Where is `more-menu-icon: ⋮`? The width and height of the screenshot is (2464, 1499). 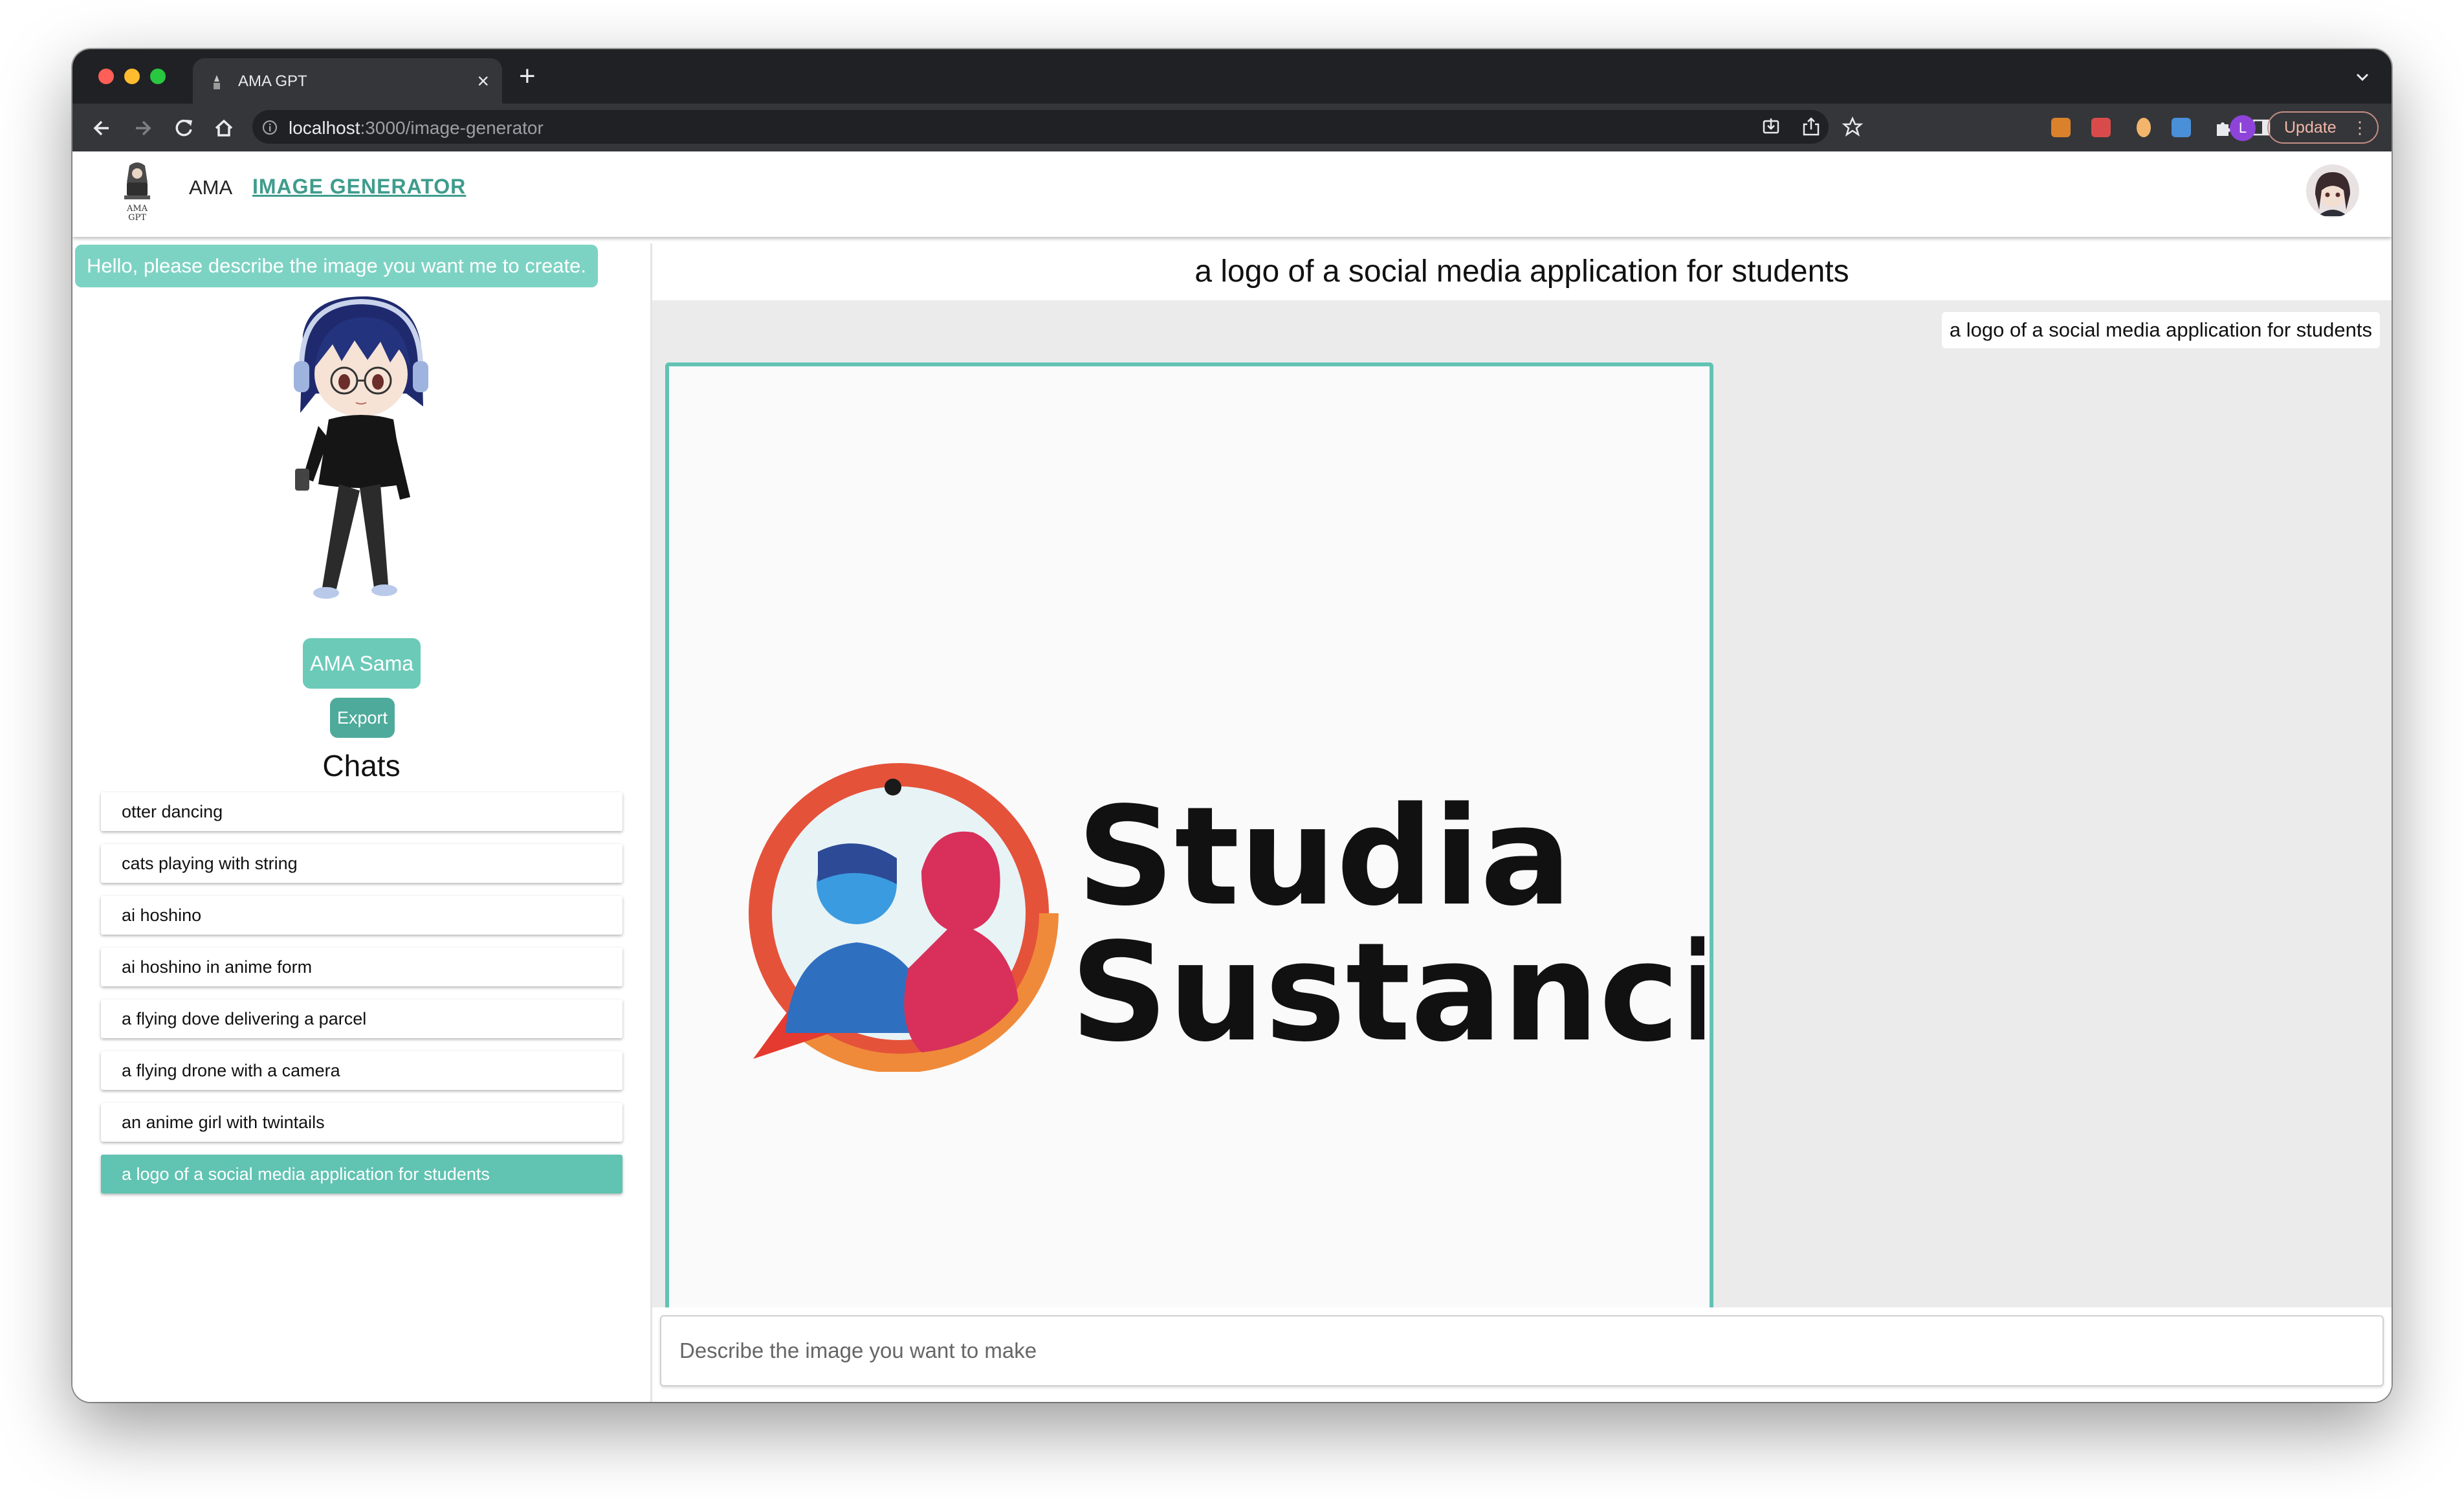 more-menu-icon: ⋮ is located at coordinates (2359, 128).